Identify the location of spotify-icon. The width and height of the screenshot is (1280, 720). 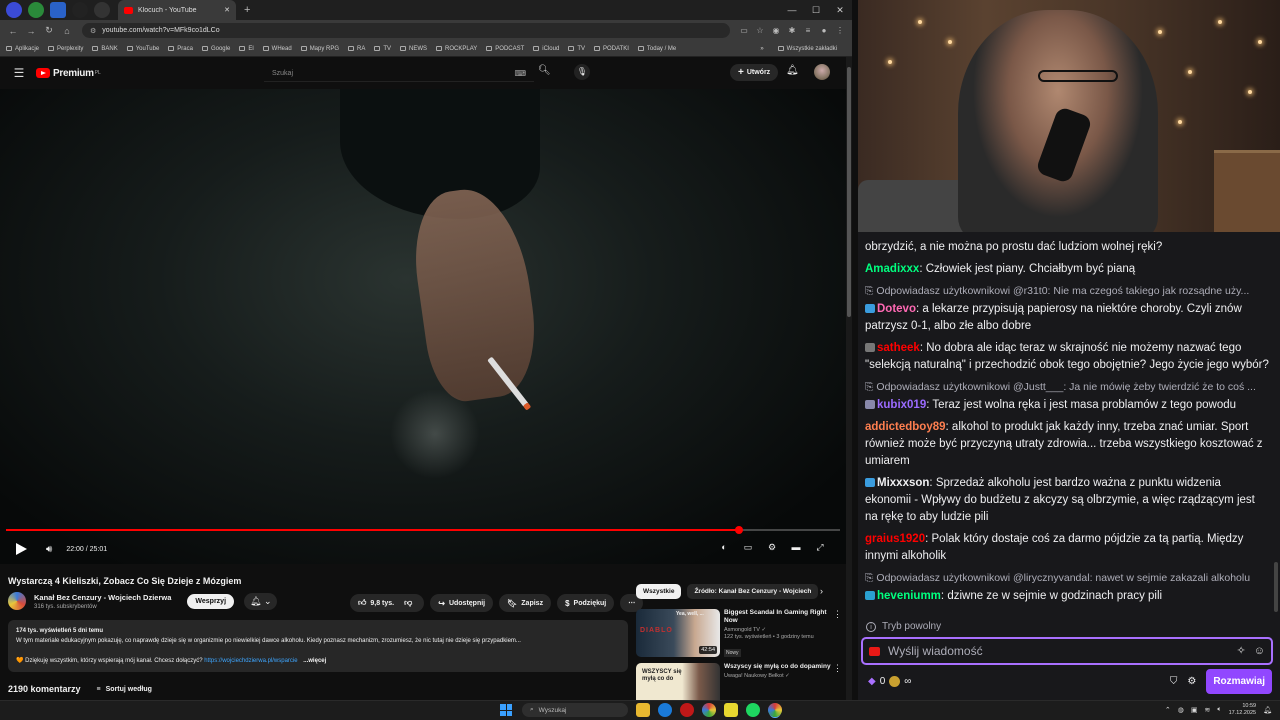
(753, 710).